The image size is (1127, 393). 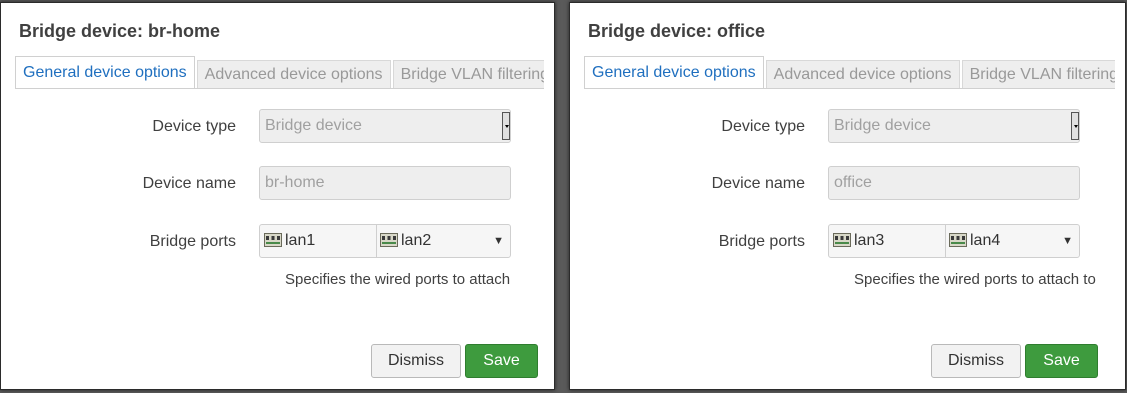 What do you see at coordinates (853, 182) in the screenshot?
I see `device-name-value: office` at bounding box center [853, 182].